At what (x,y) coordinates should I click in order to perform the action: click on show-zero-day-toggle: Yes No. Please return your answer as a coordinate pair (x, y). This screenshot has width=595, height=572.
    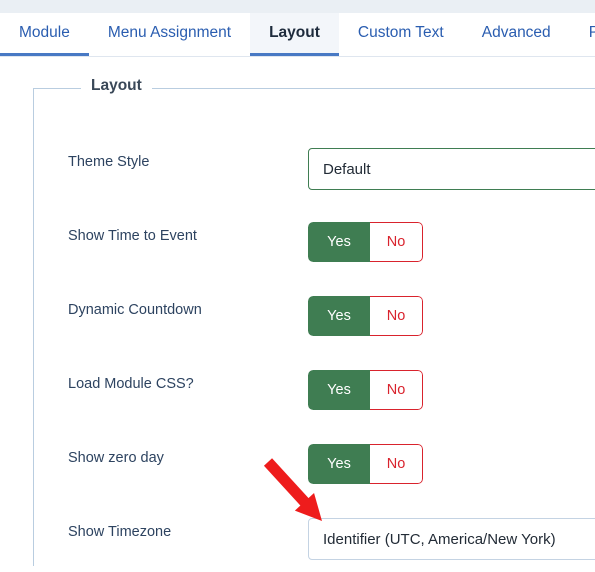
    Looking at the image, I should click on (365, 464).